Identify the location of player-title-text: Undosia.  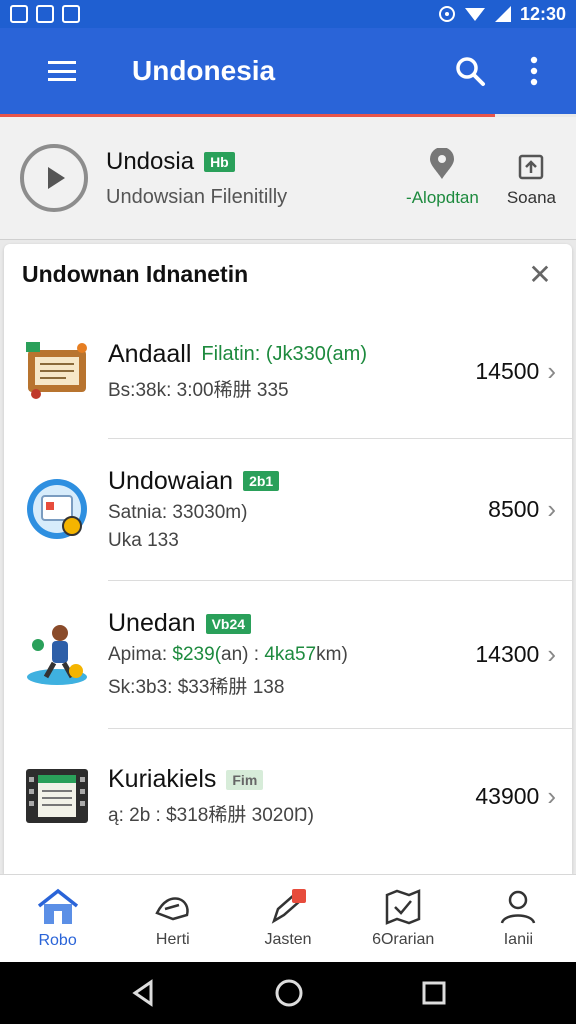
(150, 161).